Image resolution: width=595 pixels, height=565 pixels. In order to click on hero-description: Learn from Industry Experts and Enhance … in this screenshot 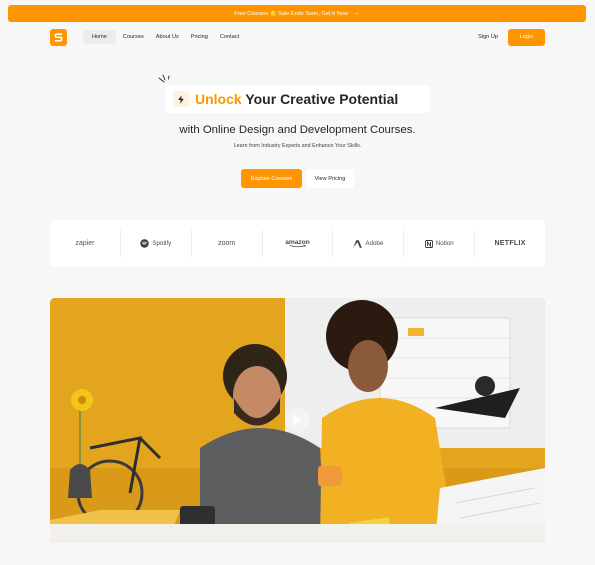, I will do `click(297, 146)`.